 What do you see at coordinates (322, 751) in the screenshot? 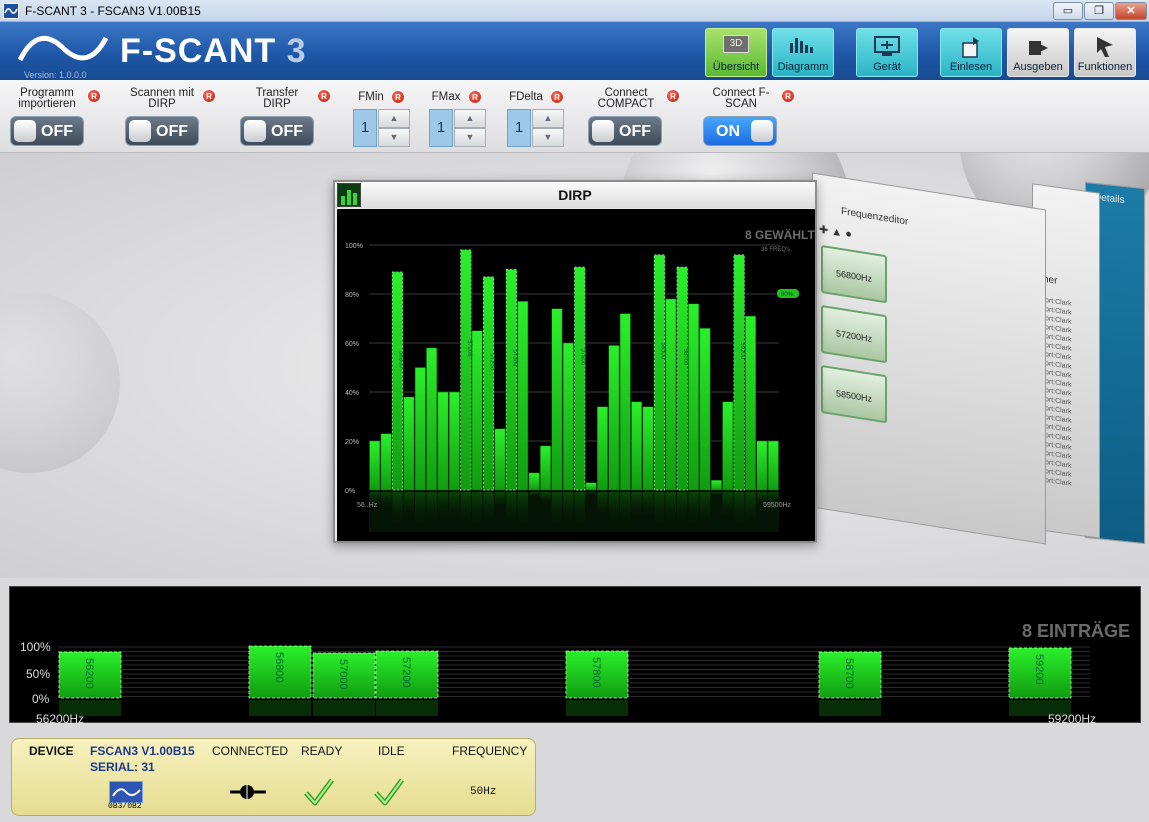
I see `ready-label: READY` at bounding box center [322, 751].